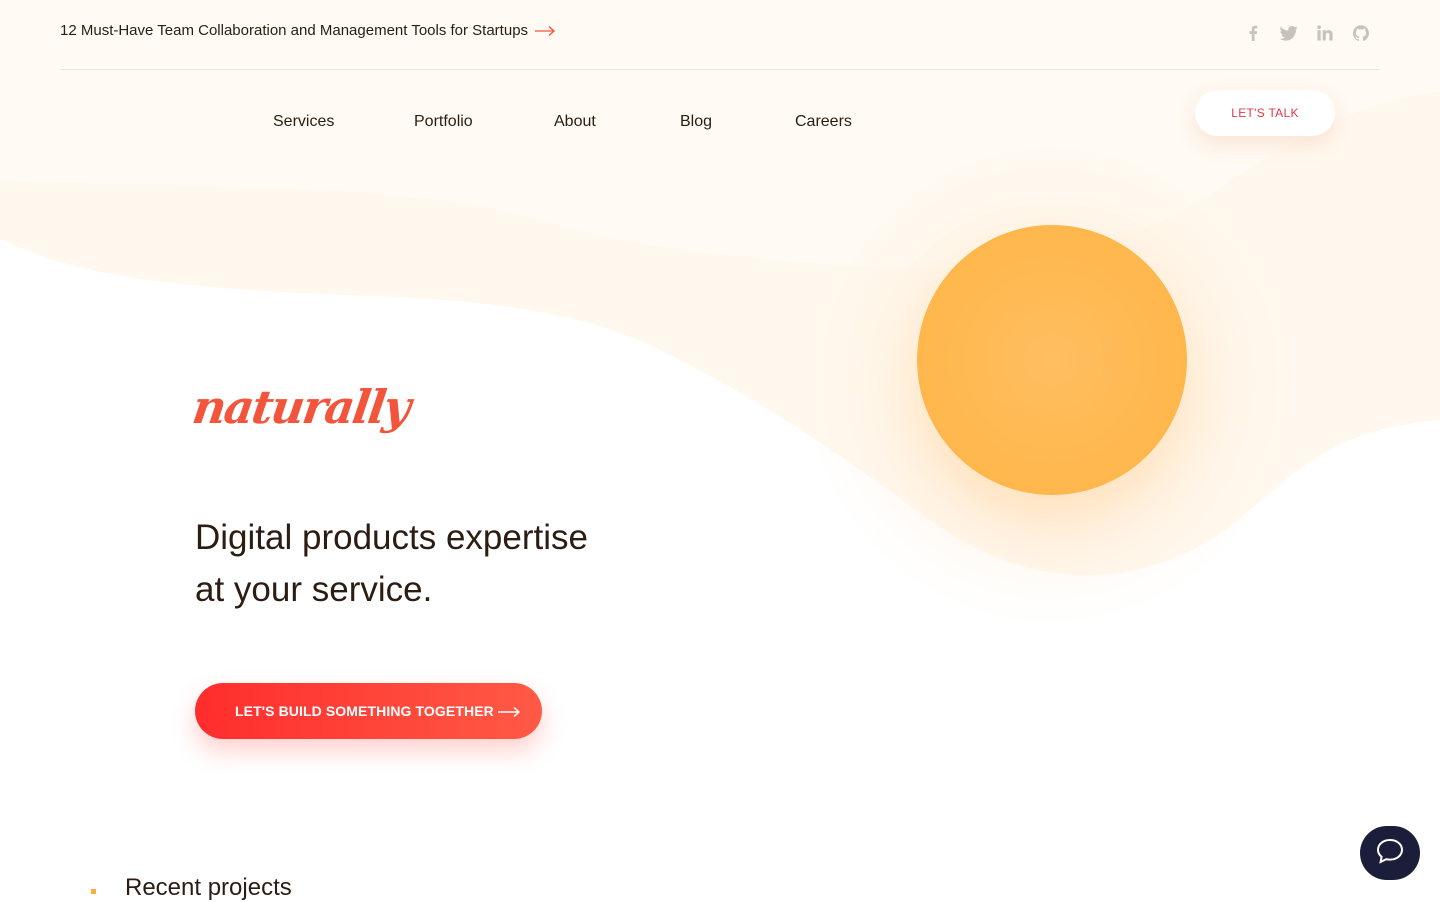 This screenshot has width=1440, height=902. Describe the element at coordinates (1052, 360) in the screenshot. I see `sun-circle` at that location.